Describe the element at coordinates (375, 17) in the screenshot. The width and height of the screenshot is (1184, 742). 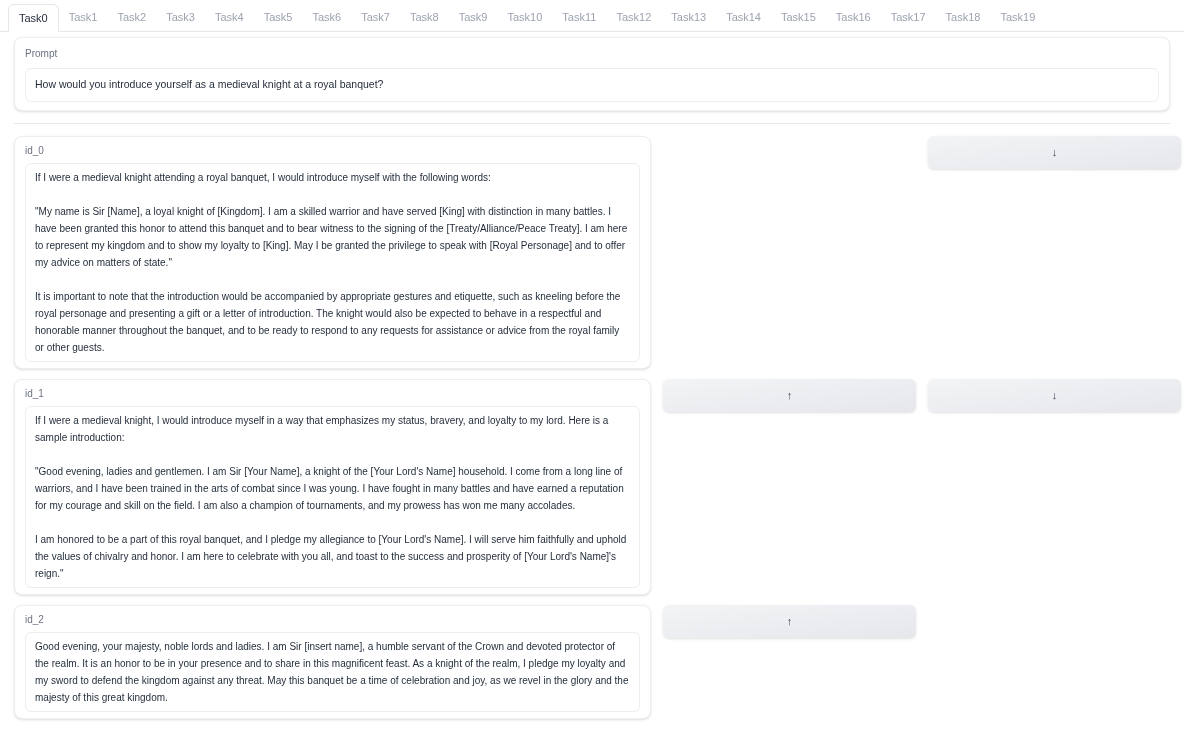
I see `task-tab: Task7` at that location.